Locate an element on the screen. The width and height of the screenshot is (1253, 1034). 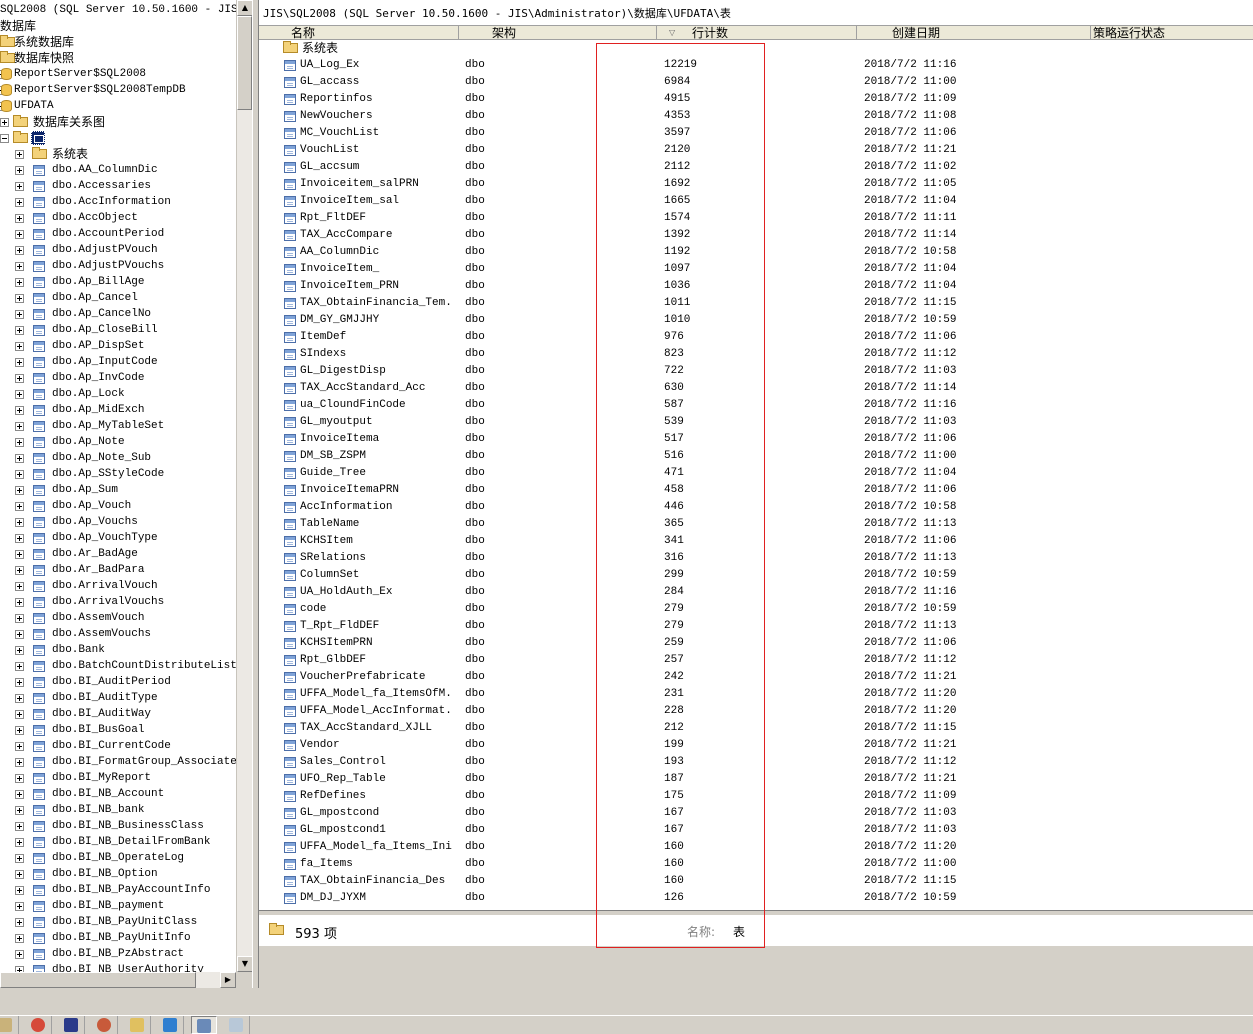
table-row: UFO_Rep_Table dbo 187 2018/7/2 11:21 is located at coordinates (756, 779).